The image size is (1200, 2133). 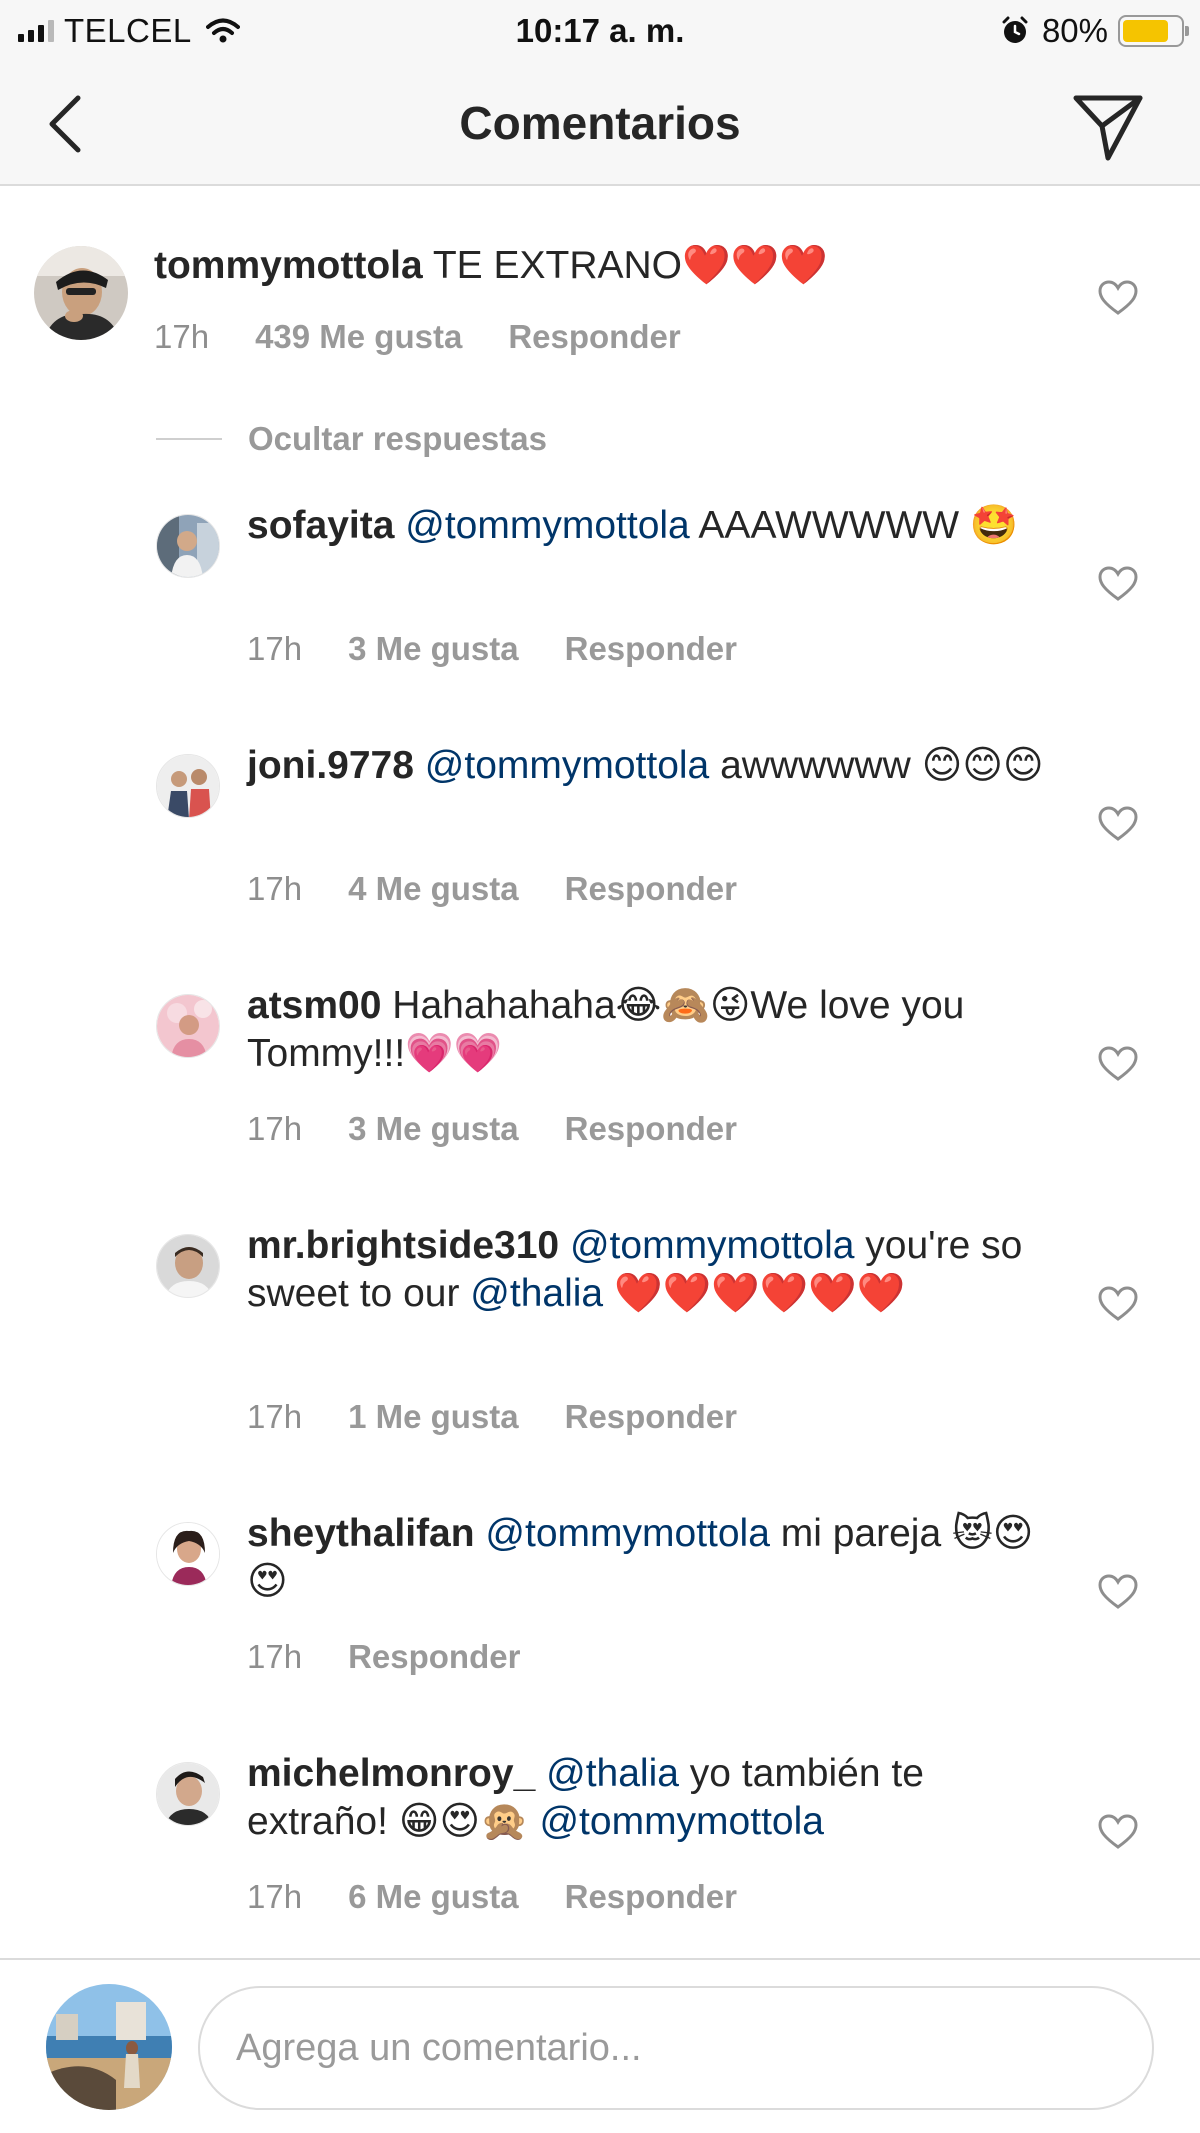 What do you see at coordinates (391, 1773) in the screenshot?
I see `comment-username: michelmonroy_` at bounding box center [391, 1773].